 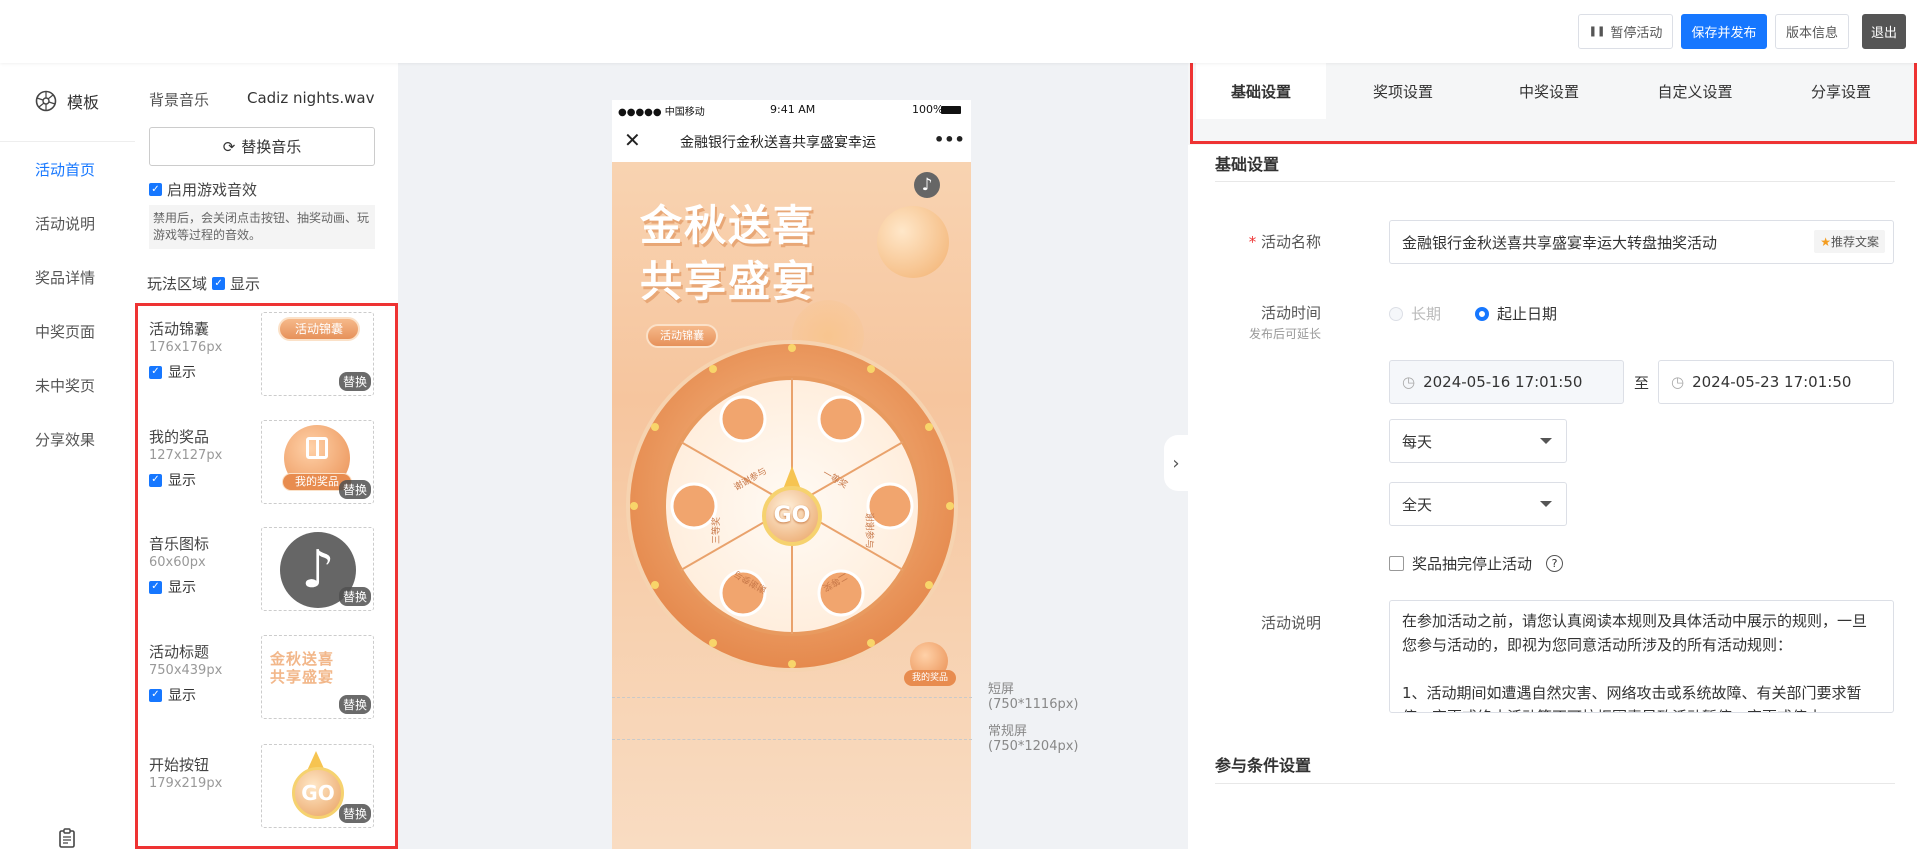 I want to click on bg-music-label: 背景音乐, so click(x=179, y=100).